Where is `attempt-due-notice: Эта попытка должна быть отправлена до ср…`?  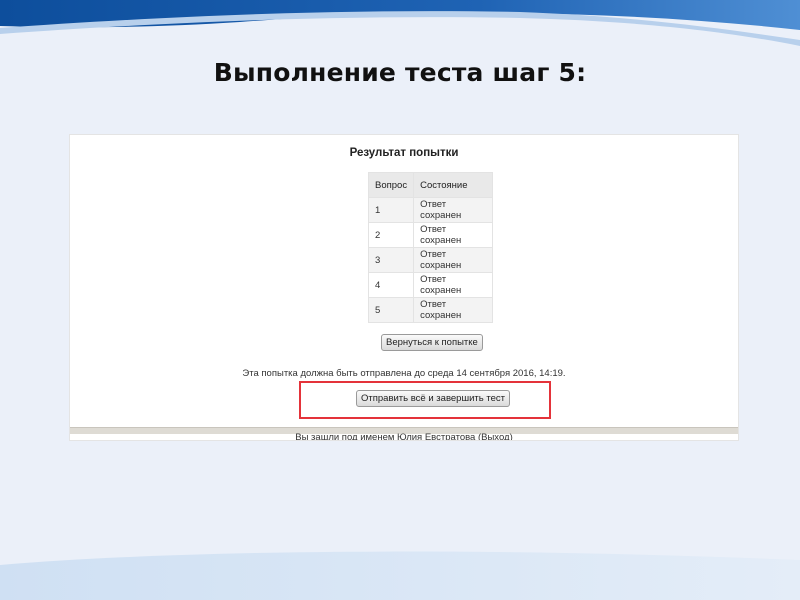
attempt-due-notice: Эта попытка должна быть отправлена до ср… is located at coordinates (404, 373).